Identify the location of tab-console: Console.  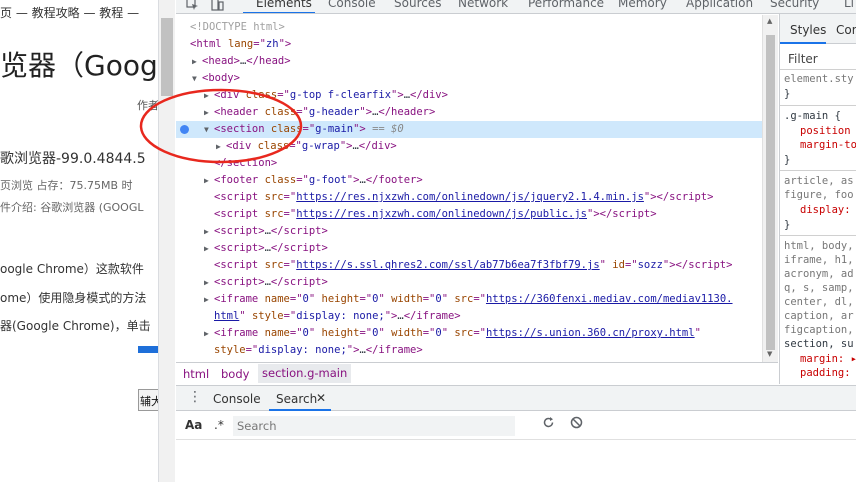
(352, 5).